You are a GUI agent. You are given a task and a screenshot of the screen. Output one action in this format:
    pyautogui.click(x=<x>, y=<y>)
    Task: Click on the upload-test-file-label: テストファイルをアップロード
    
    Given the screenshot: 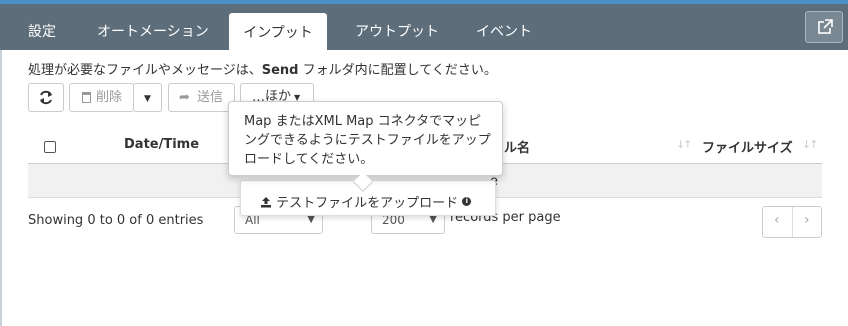 What is the action you would take?
    pyautogui.click(x=367, y=203)
    